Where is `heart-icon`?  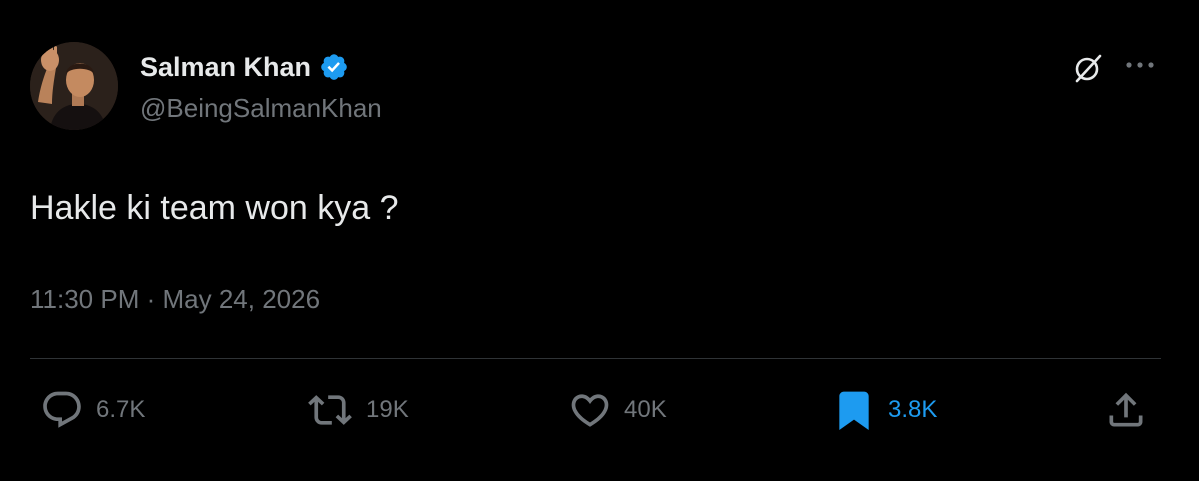 heart-icon is located at coordinates (590, 410).